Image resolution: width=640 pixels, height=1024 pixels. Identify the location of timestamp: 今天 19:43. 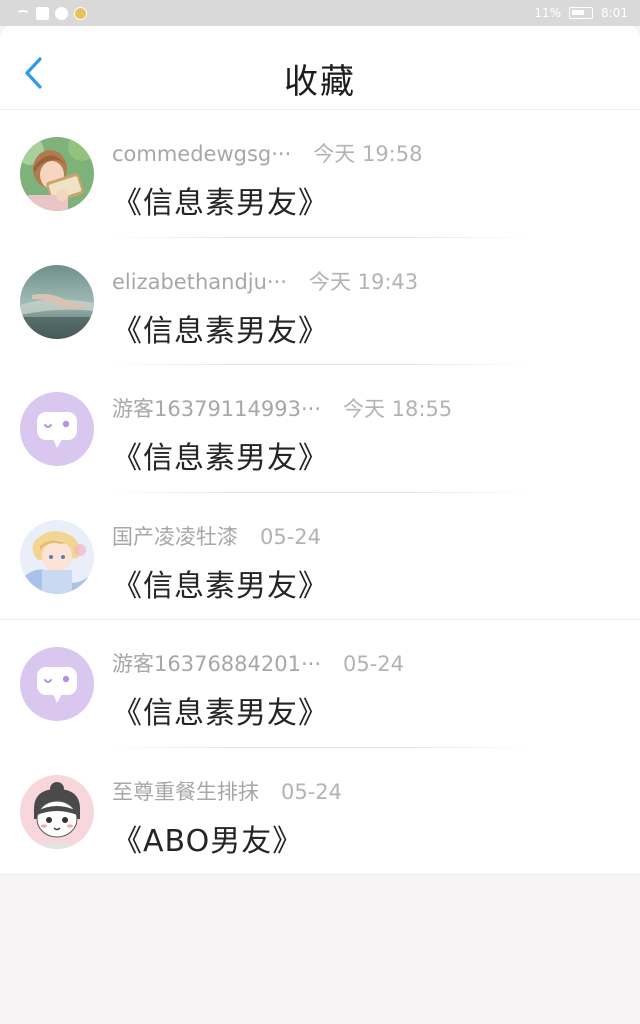
(363, 281).